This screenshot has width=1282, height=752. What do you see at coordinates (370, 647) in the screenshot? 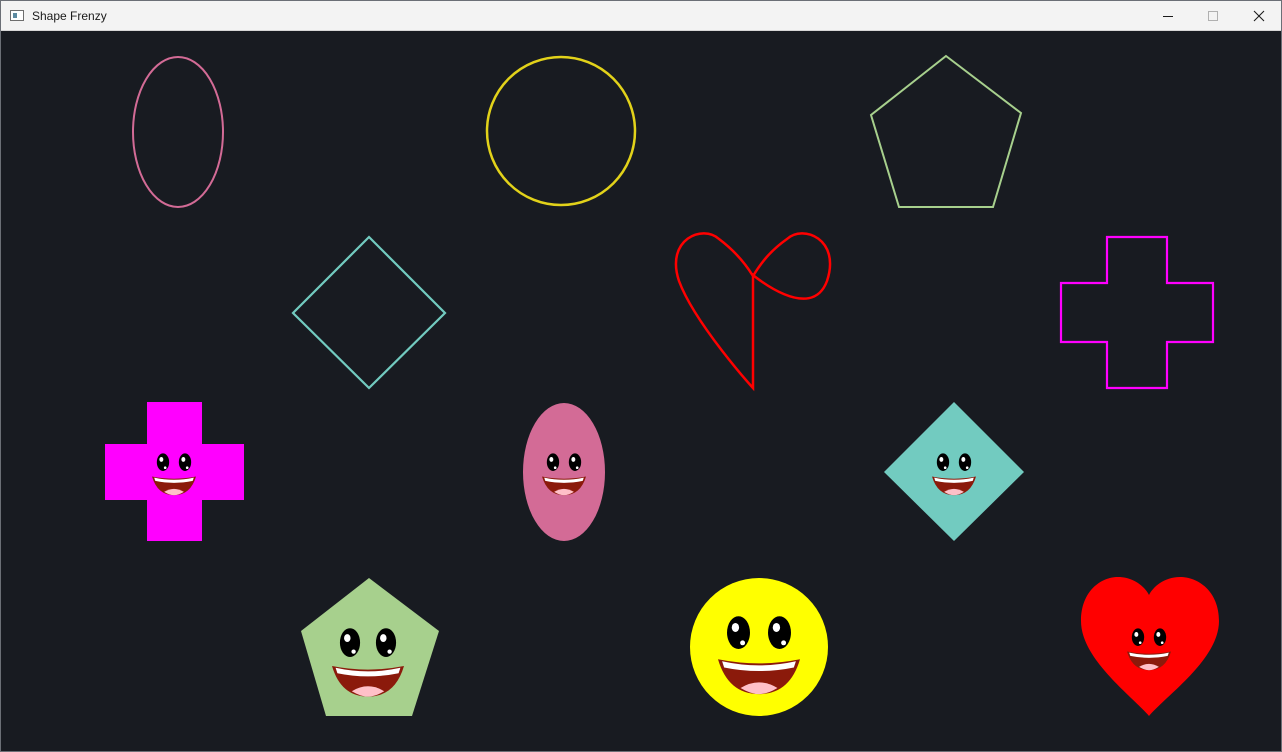
I see `filled-pentagon-character` at bounding box center [370, 647].